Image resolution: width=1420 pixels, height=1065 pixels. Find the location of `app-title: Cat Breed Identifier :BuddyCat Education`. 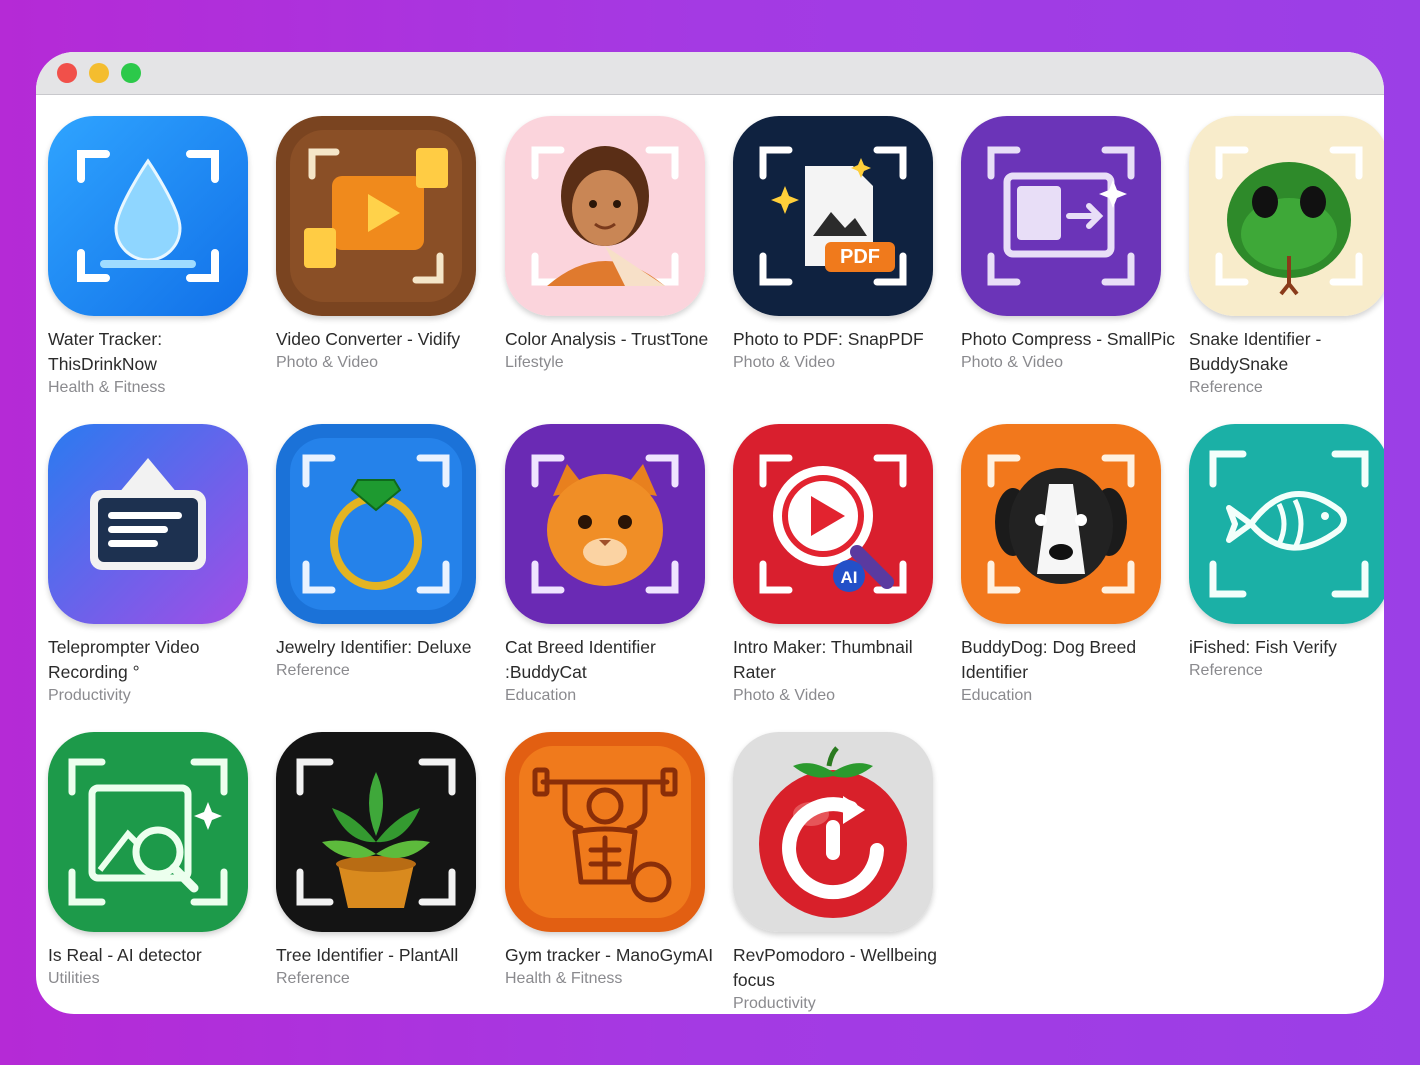

app-title: Cat Breed Identifier :BuddyCat Education is located at coordinates (612, 671).